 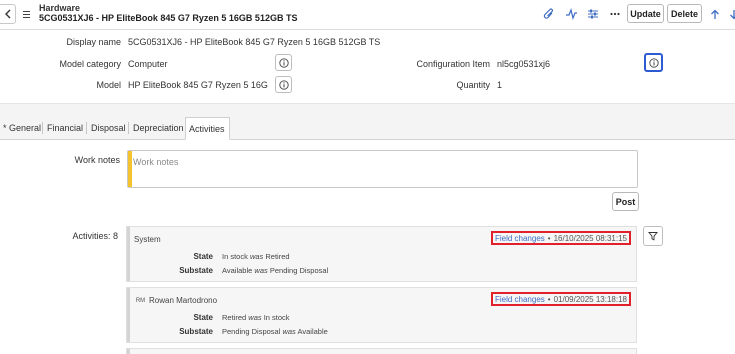 I want to click on filter-icon, so click(x=653, y=236).